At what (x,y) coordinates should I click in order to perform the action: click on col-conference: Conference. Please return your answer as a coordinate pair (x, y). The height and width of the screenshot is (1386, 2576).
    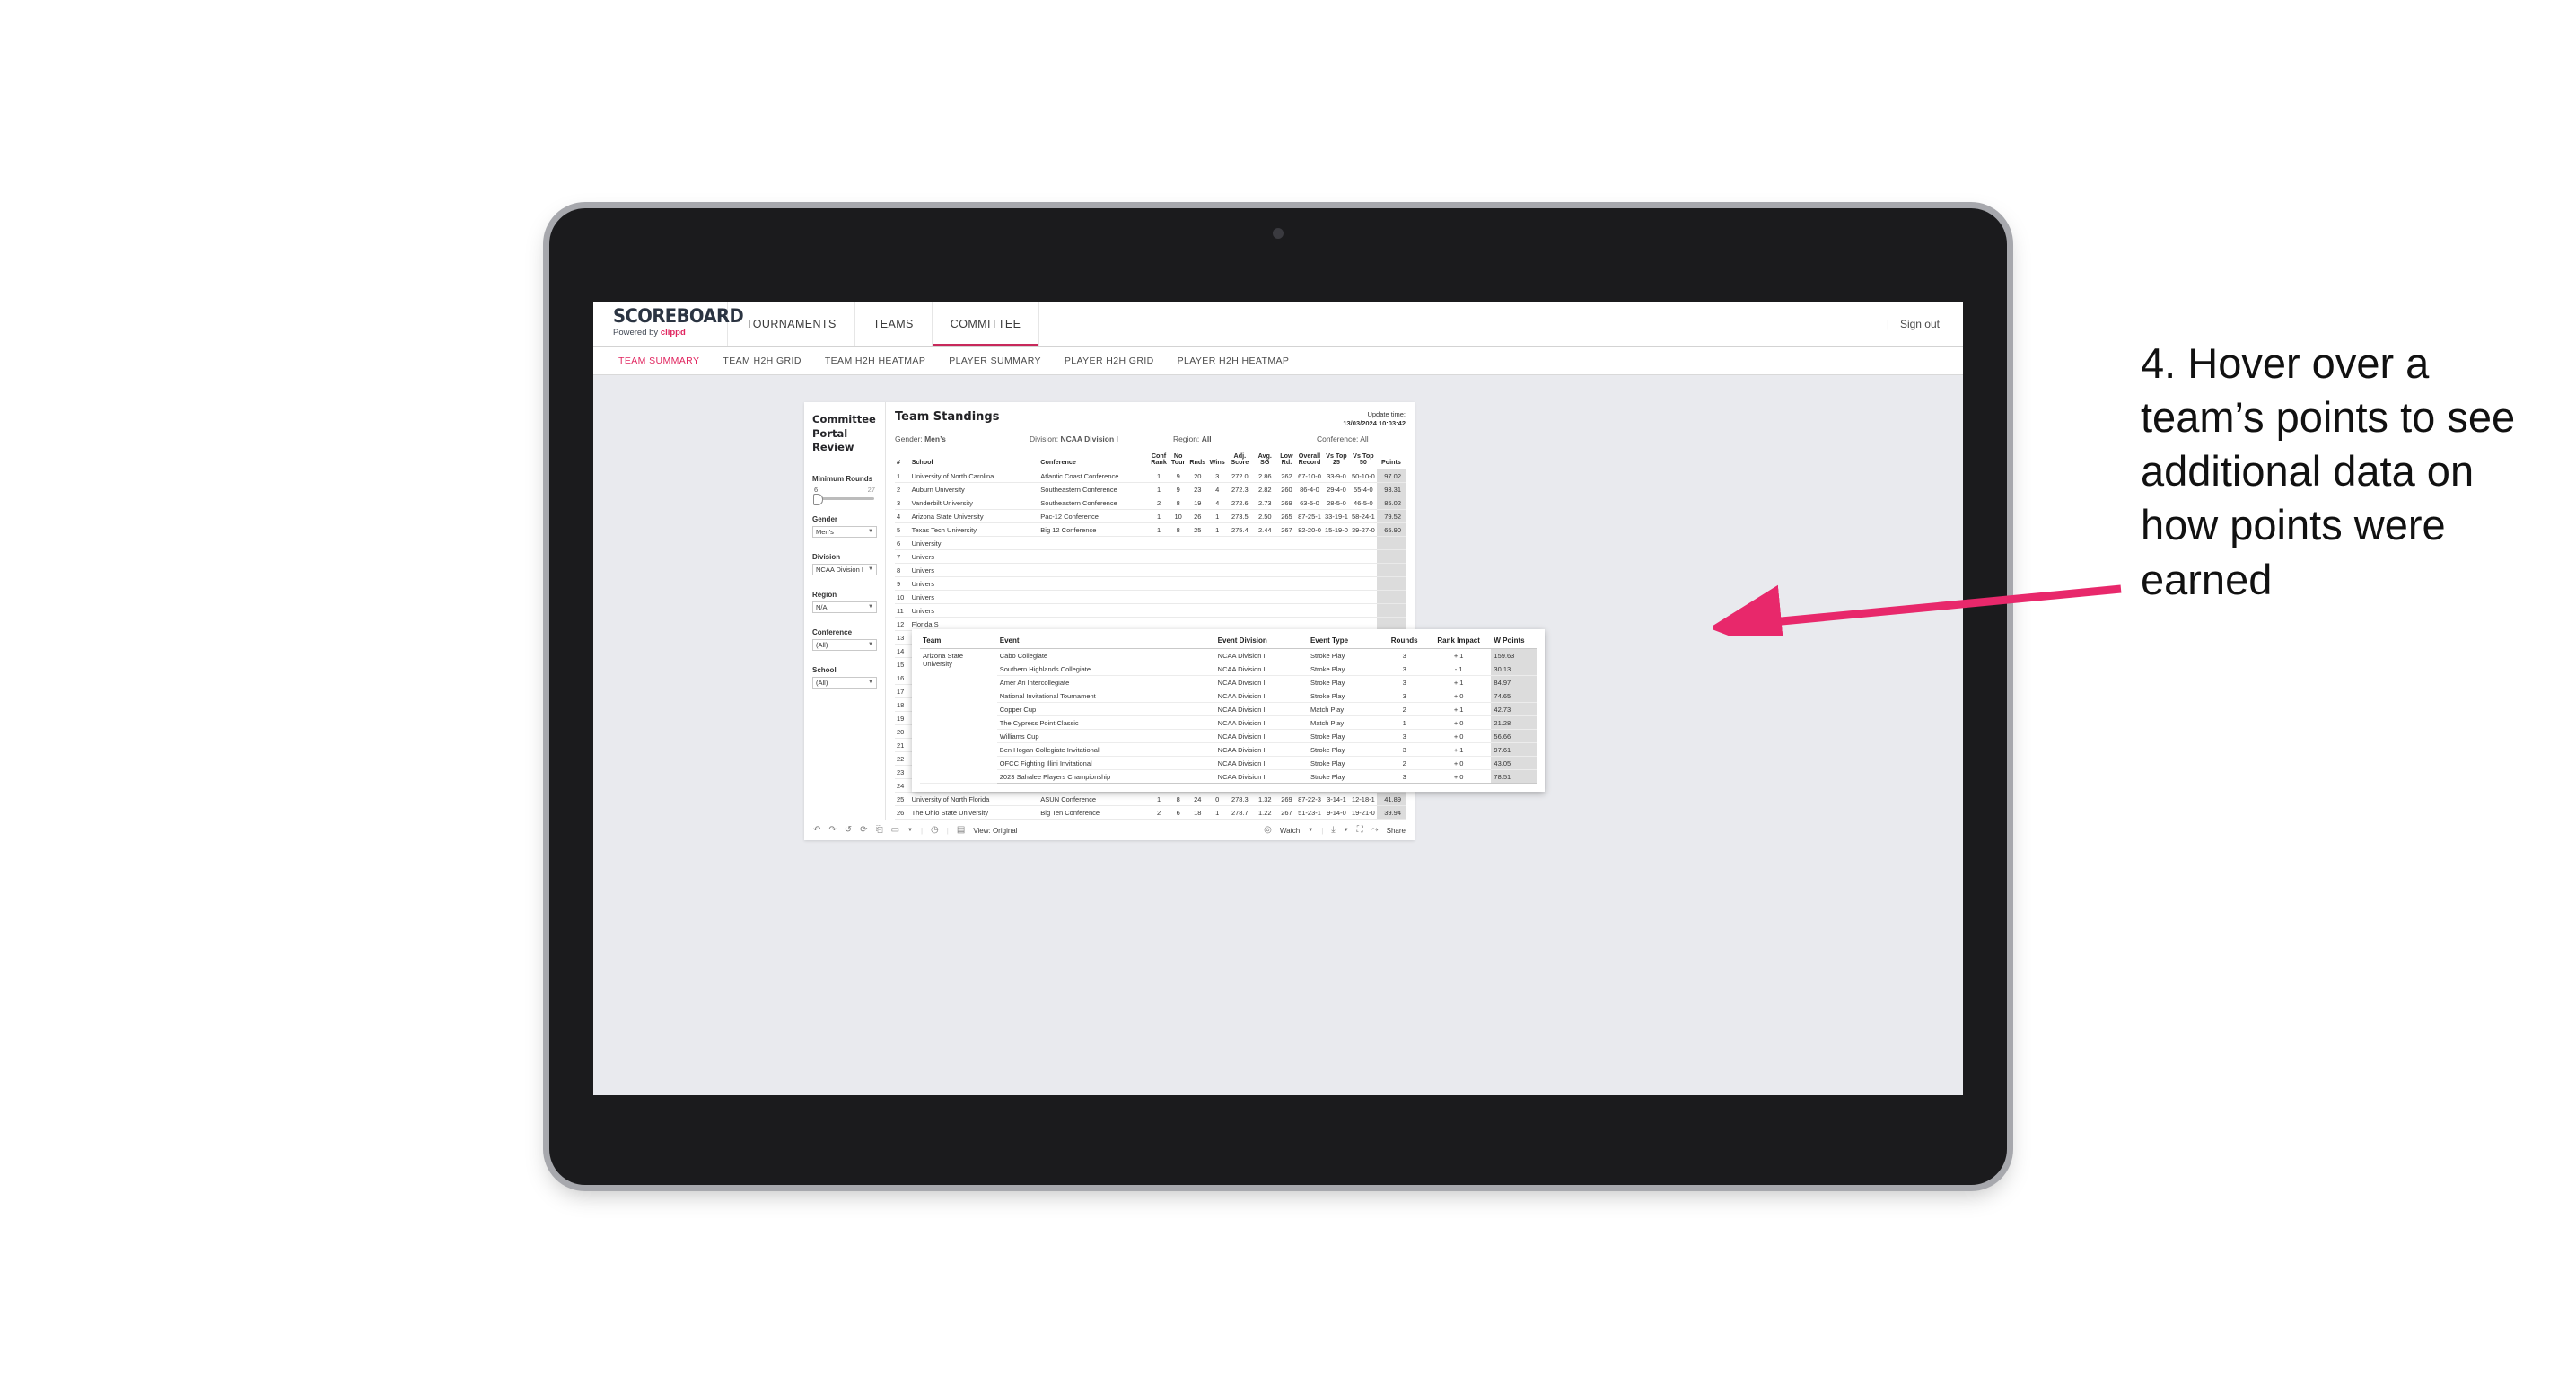
    Looking at the image, I should click on (1094, 461).